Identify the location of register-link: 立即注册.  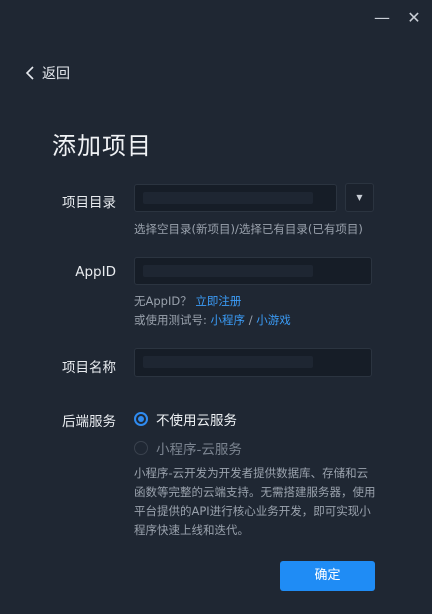
(218, 301).